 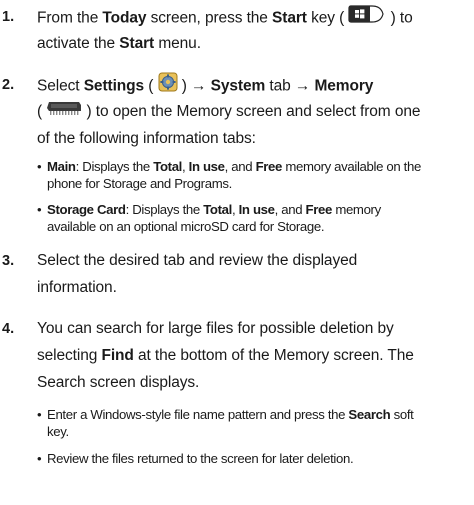 I want to click on step-number: 3., so click(x=8, y=261).